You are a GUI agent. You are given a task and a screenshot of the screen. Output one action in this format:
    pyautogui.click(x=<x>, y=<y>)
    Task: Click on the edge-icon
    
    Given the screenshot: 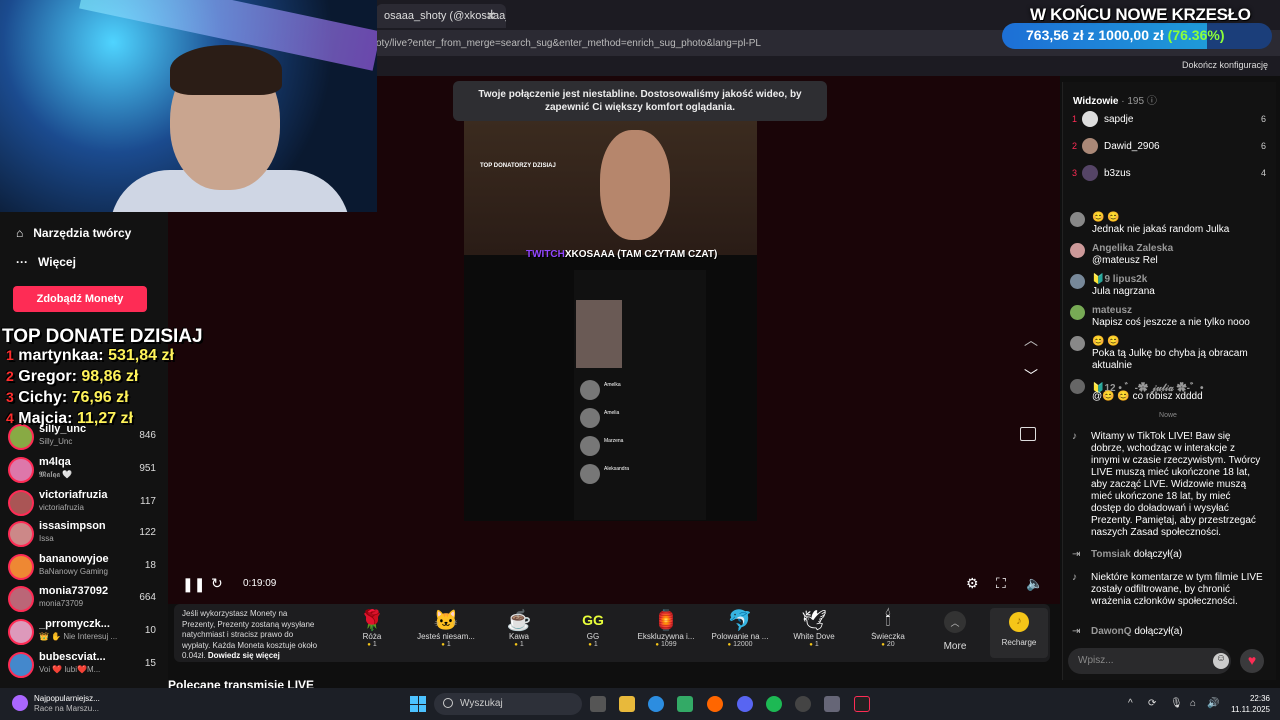 What is the action you would take?
    pyautogui.click(x=656, y=704)
    